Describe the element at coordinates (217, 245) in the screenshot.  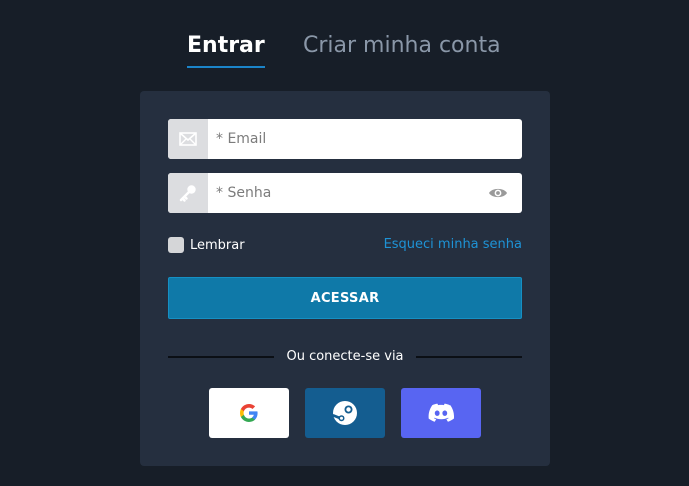
I see `remember-label: Lembrar` at that location.